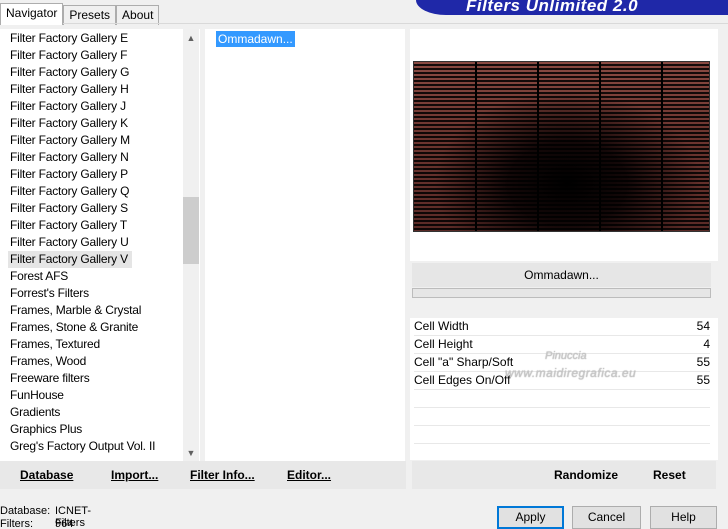 The width and height of the screenshot is (728, 529). Describe the element at coordinates (70, 140) in the screenshot. I see `list-item: Filter Factory Gallery M` at that location.